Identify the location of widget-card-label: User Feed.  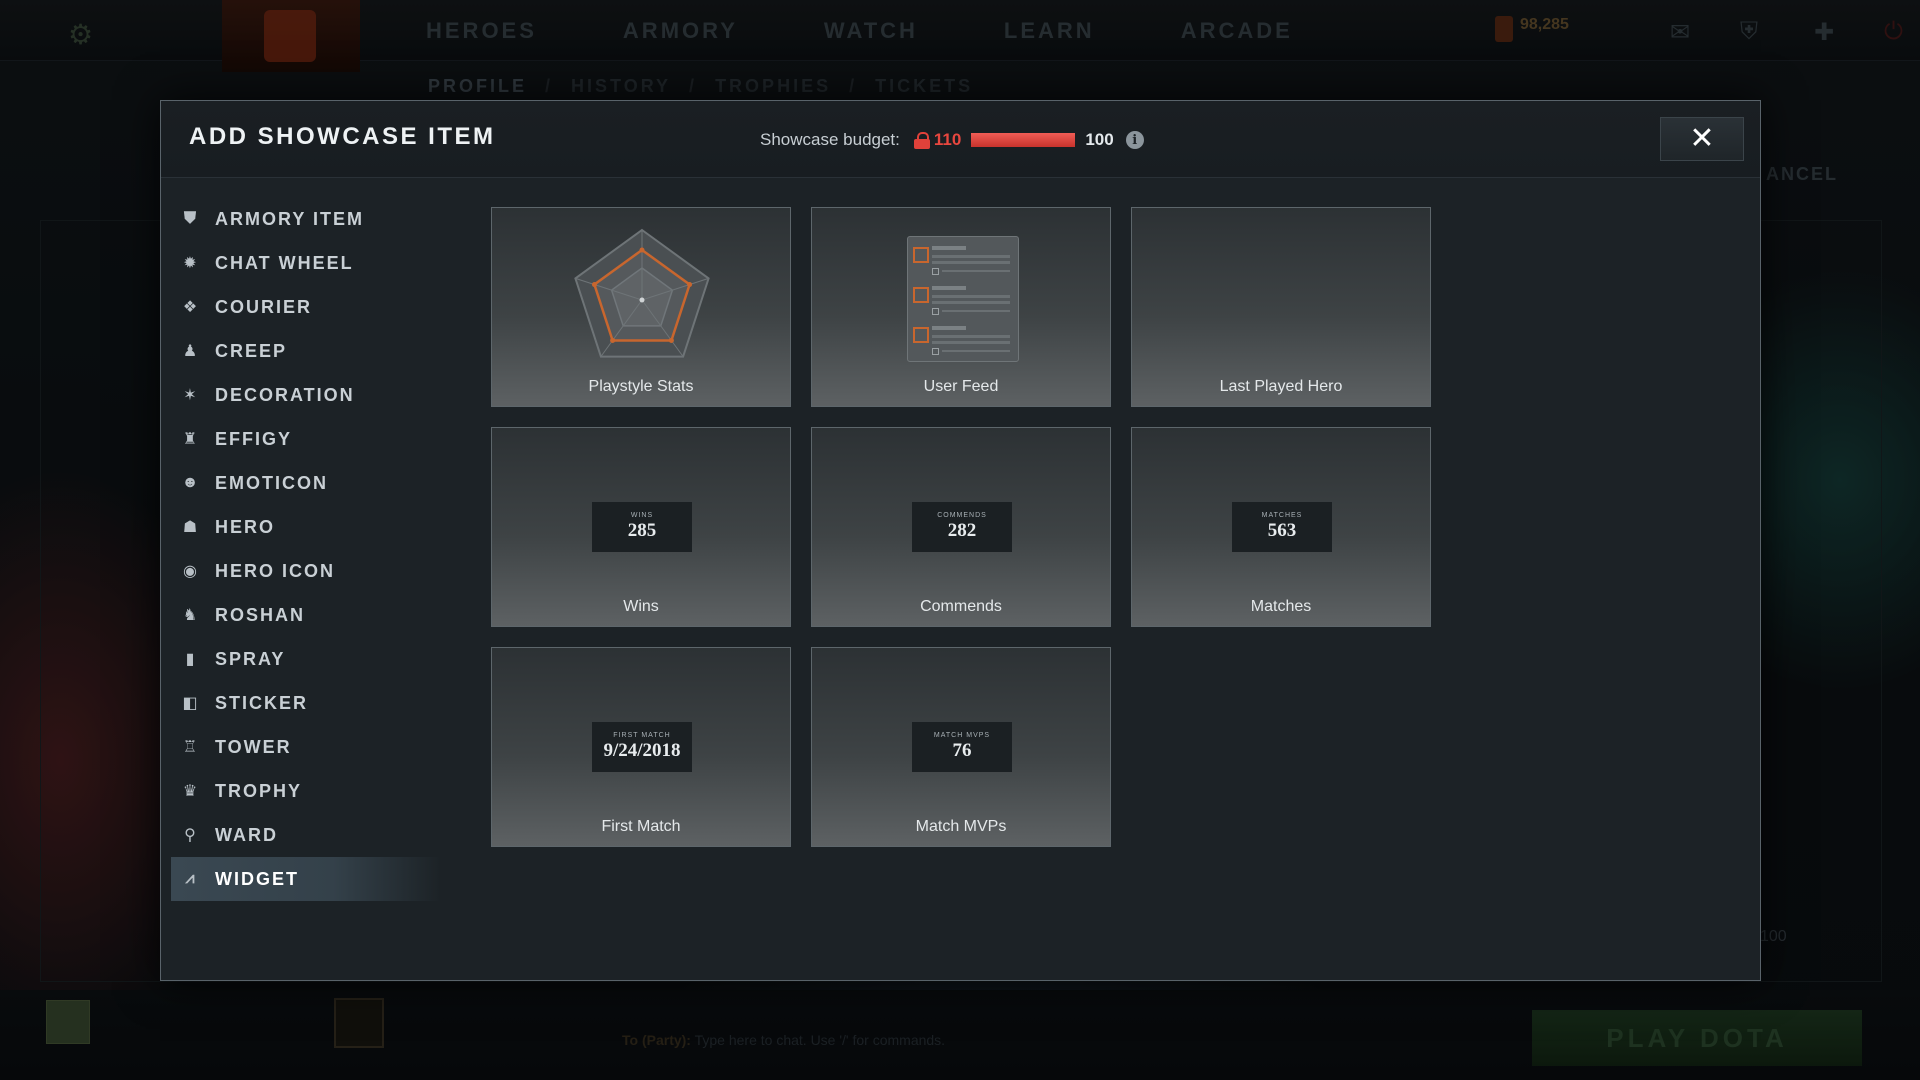
(961, 386).